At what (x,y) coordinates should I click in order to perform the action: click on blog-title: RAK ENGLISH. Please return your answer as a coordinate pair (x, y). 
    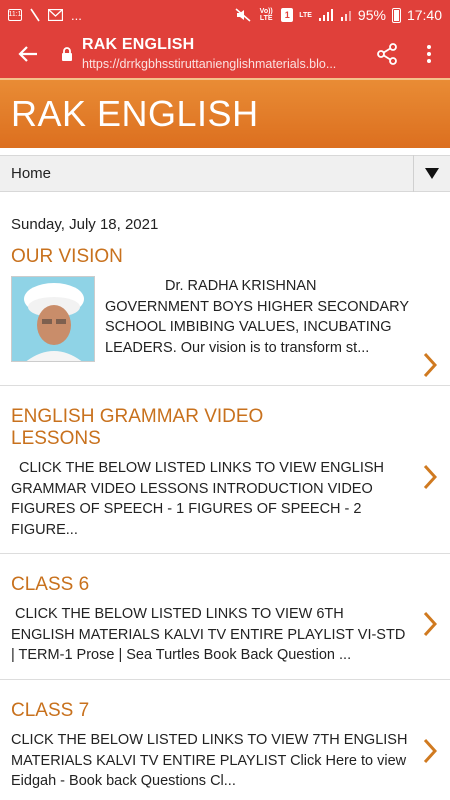
    Looking at the image, I should click on (135, 114).